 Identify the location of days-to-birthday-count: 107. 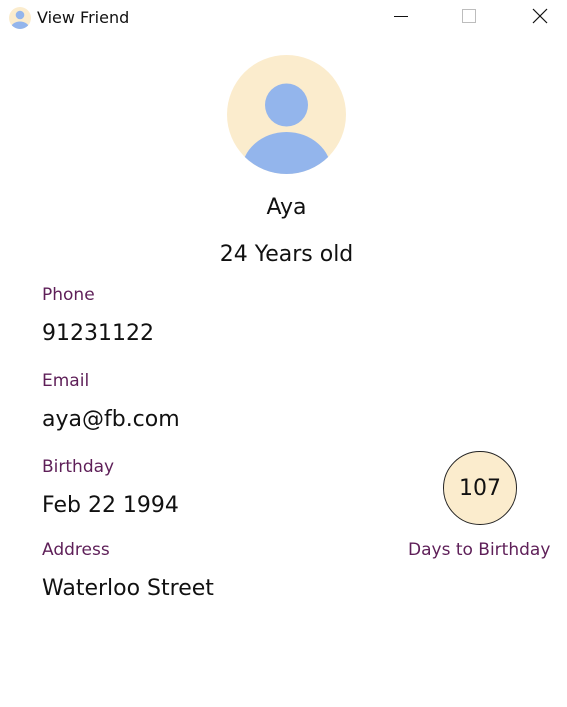
(480, 488).